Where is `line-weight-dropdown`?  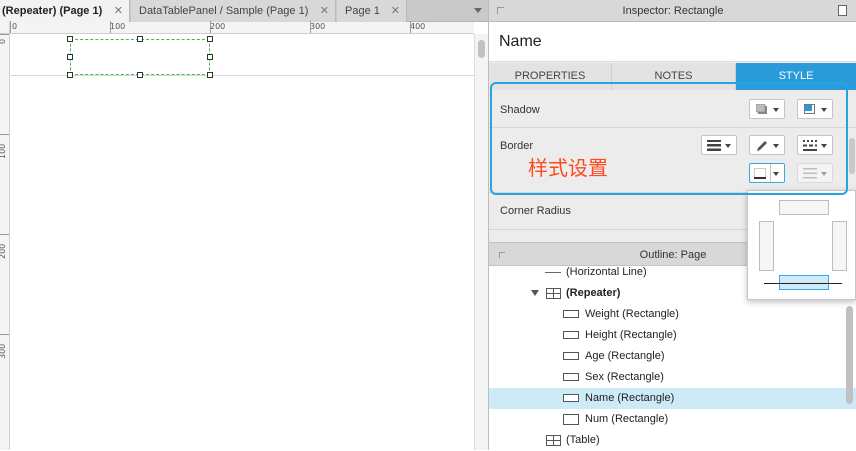
line-weight-dropdown is located at coordinates (719, 145).